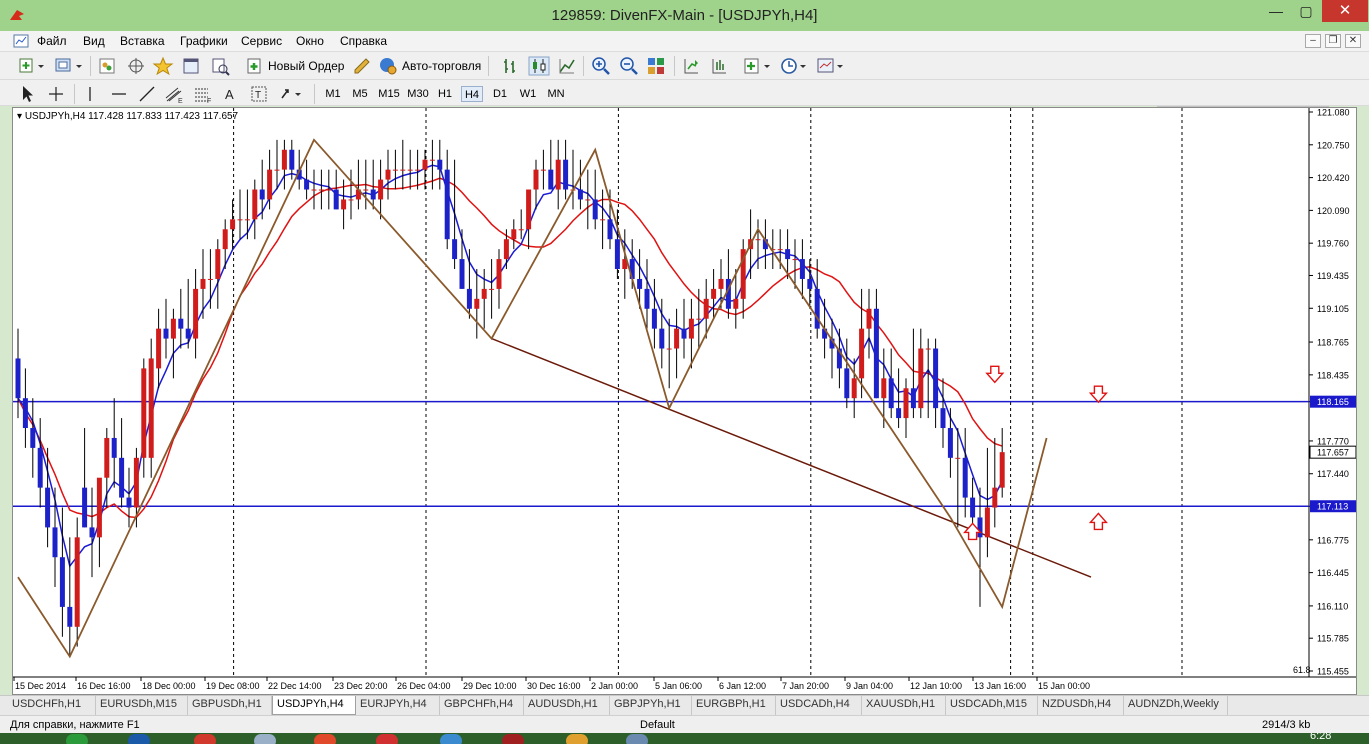 Image resolution: width=1369 pixels, height=744 pixels. What do you see at coordinates (445, 94) in the screenshot?
I see `timeframe-h1: H1` at bounding box center [445, 94].